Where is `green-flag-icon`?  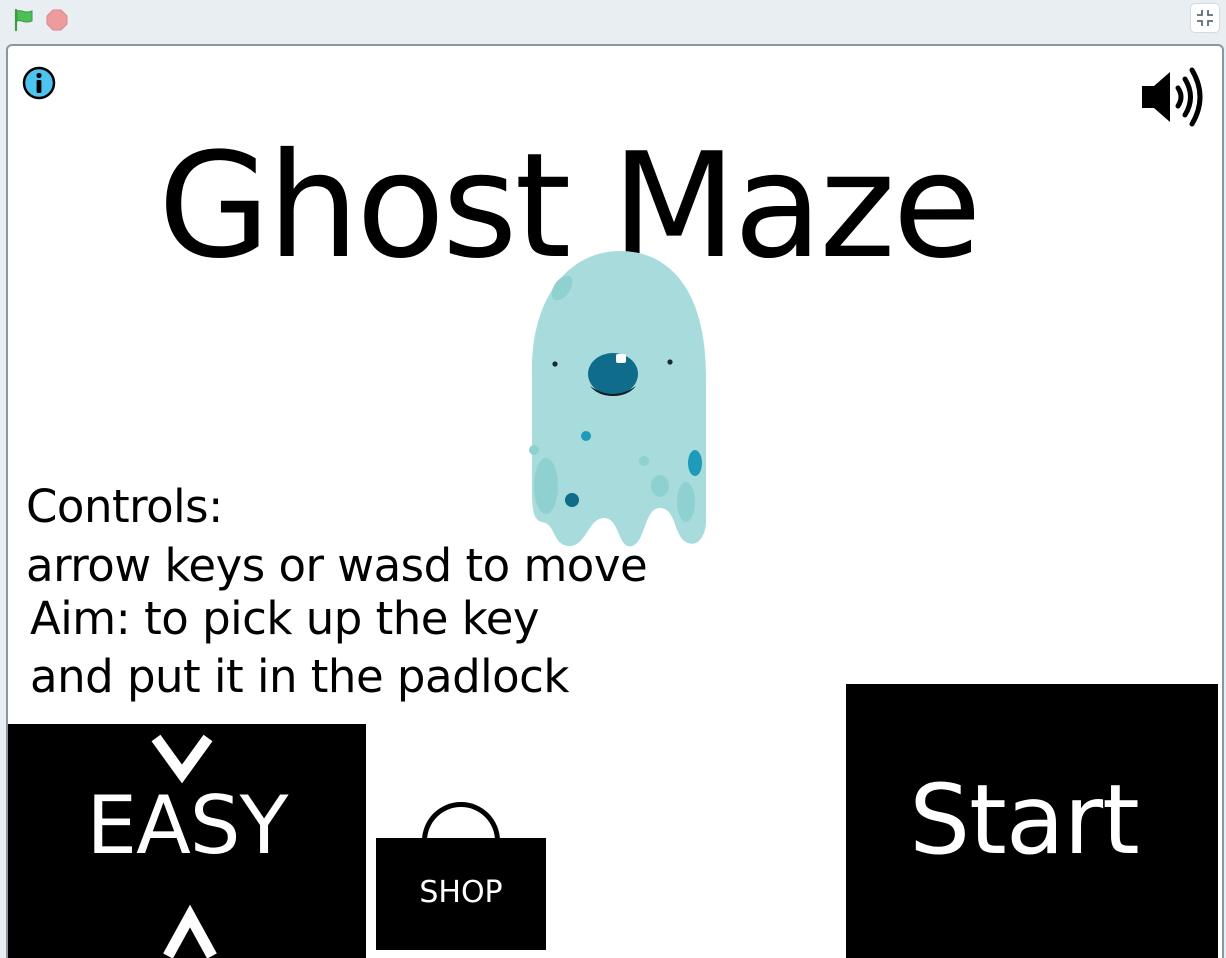 green-flag-icon is located at coordinates (24, 20).